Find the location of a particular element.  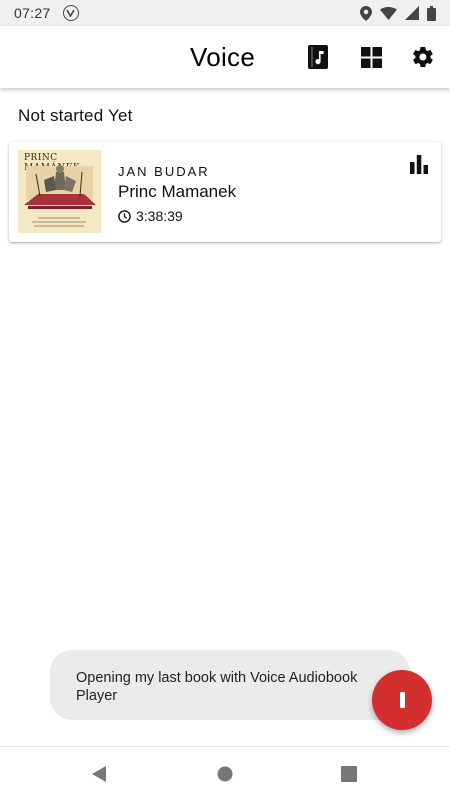

book-cover: PRINC MAMÁNEK is located at coordinates (59, 191).